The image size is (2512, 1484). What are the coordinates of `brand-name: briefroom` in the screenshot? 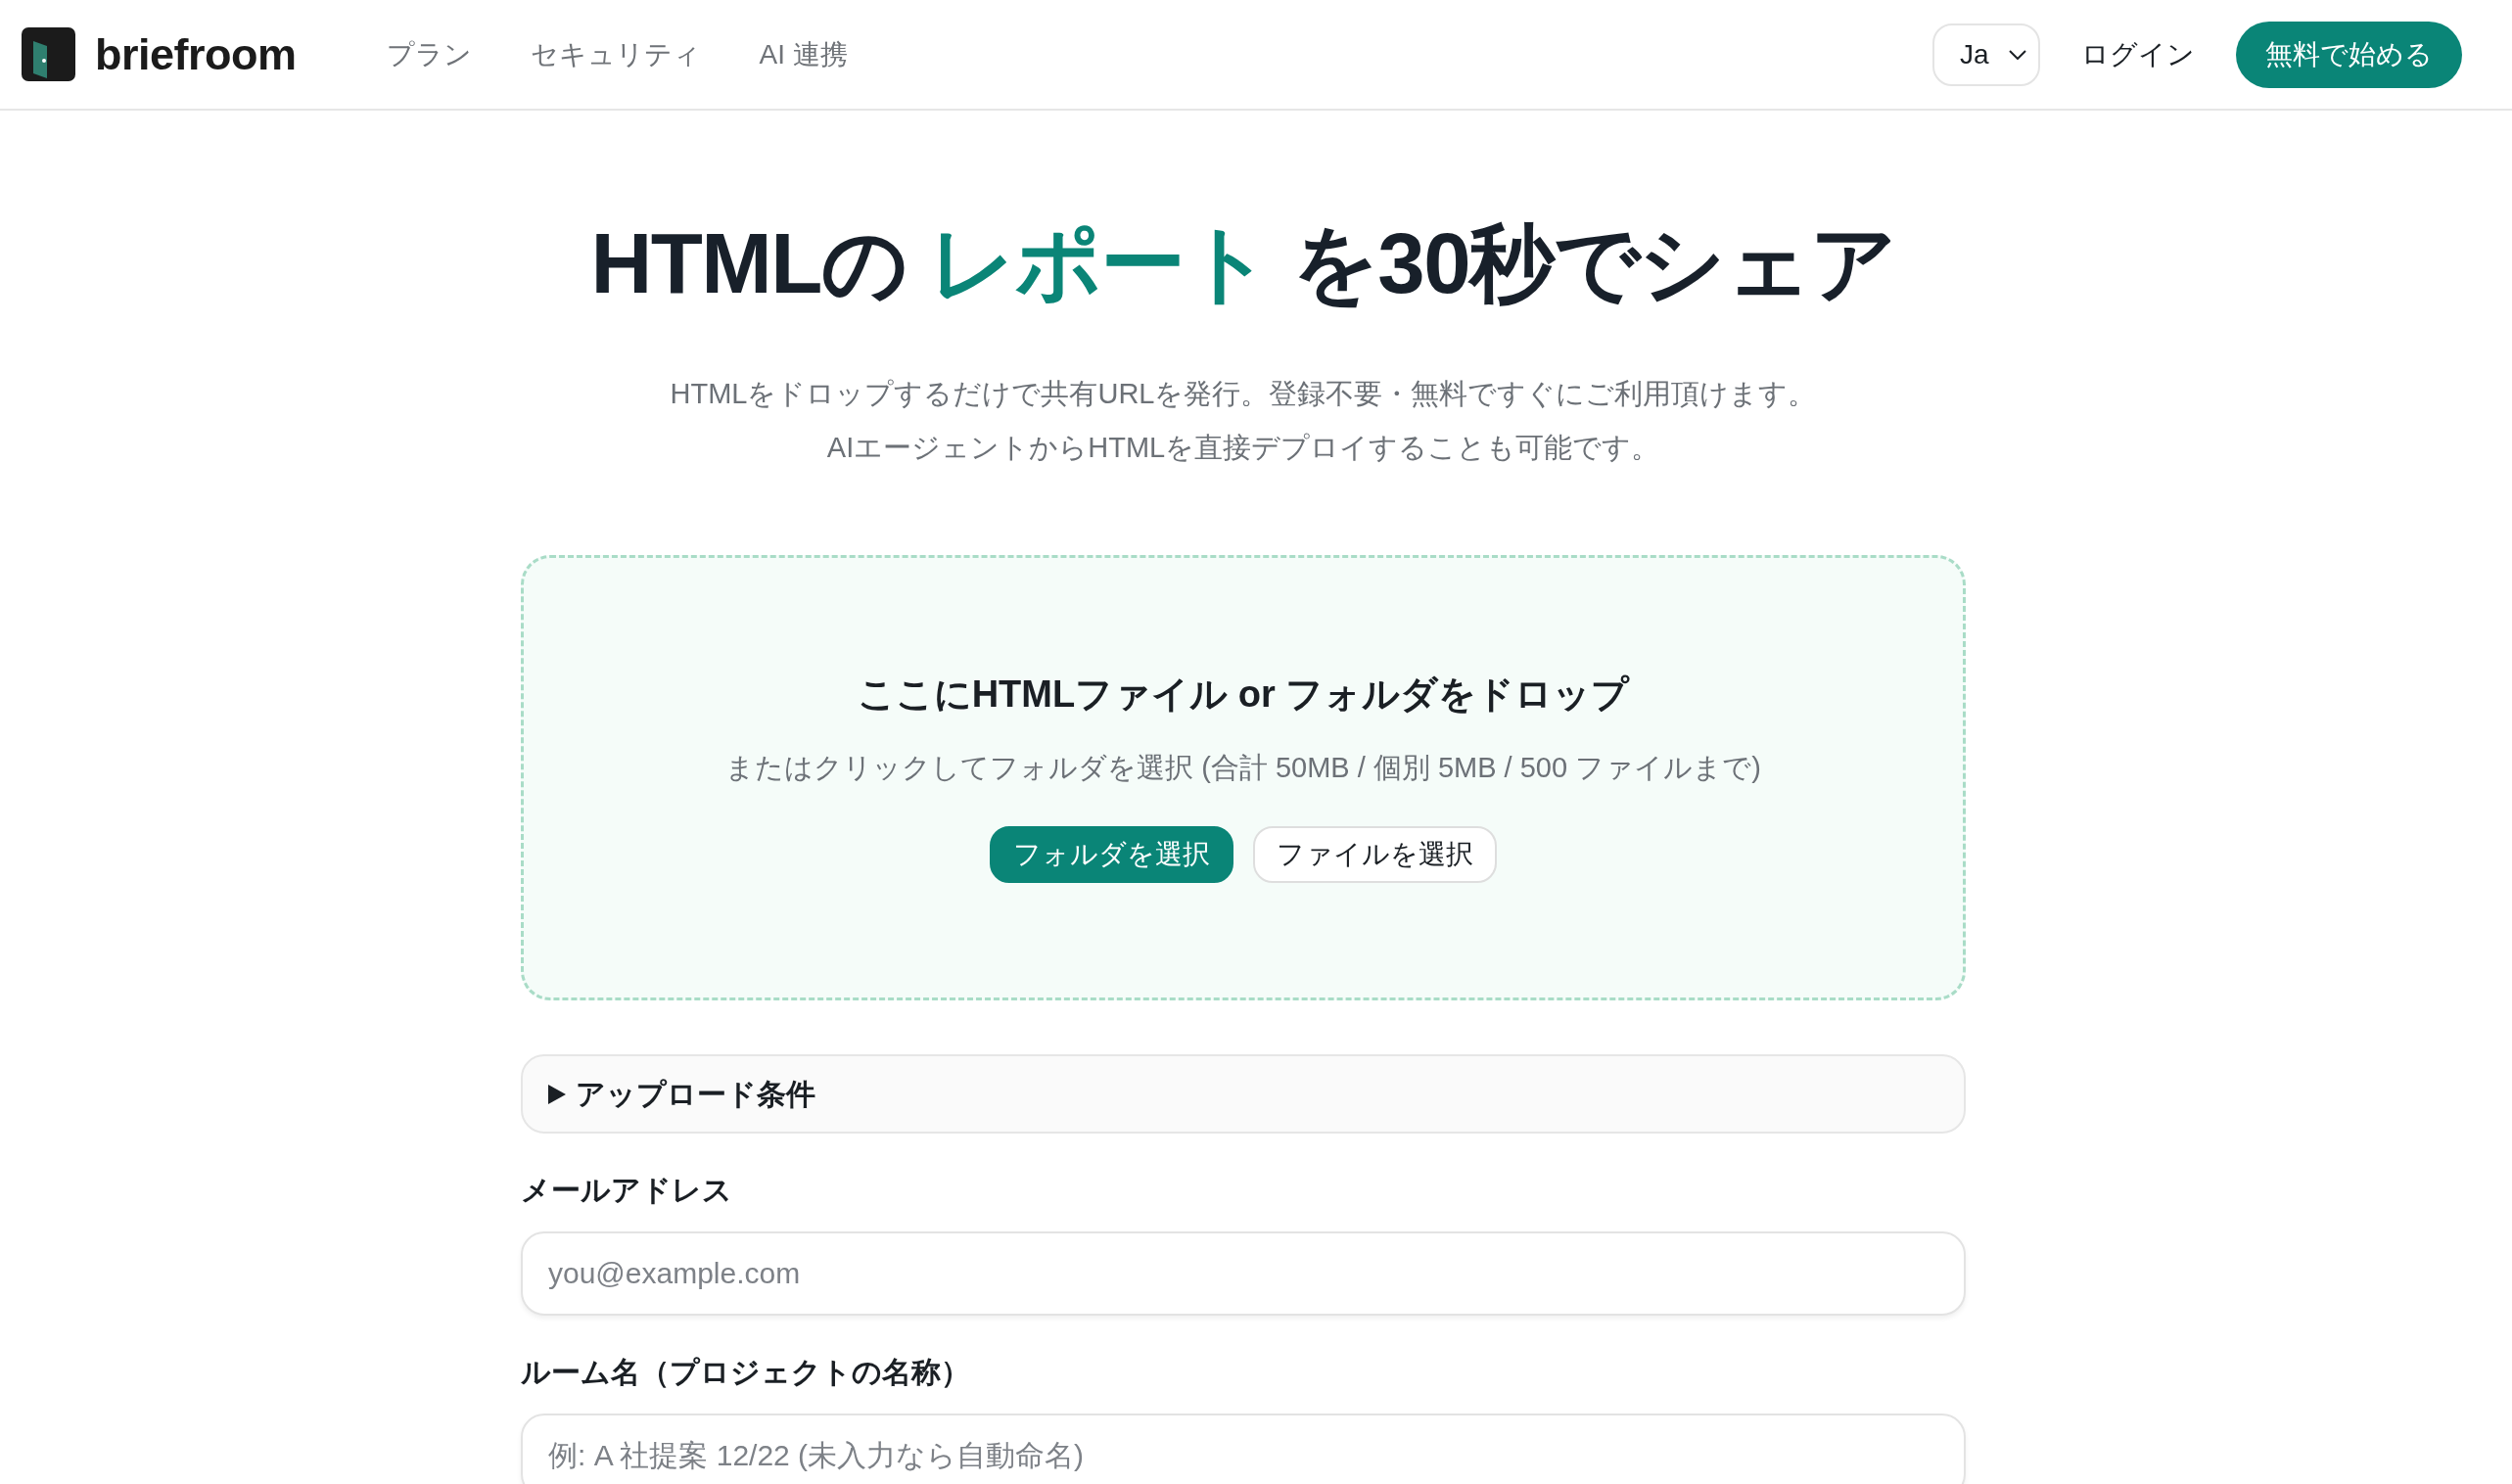 It's located at (196, 54).